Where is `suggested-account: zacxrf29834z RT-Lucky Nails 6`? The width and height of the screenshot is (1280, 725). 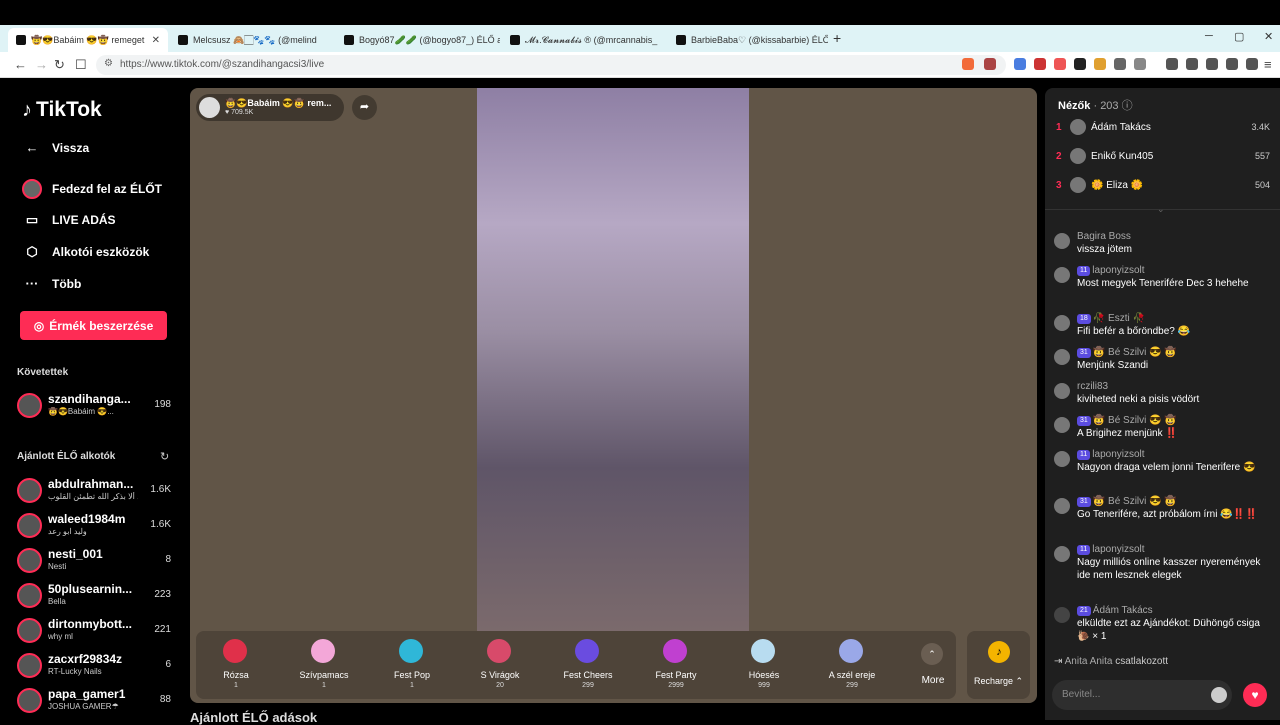 suggested-account: zacxrf29834z RT-Lucky Nails 6 is located at coordinates (97, 667).